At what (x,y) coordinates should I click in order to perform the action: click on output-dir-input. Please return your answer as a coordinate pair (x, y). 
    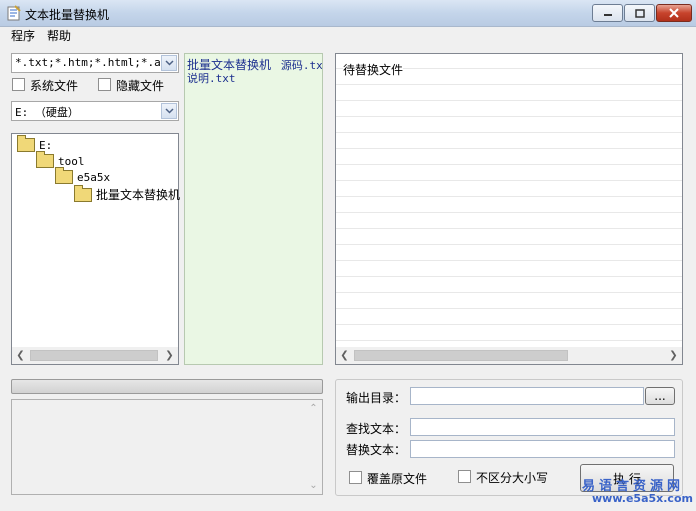
    Looking at the image, I should click on (527, 396).